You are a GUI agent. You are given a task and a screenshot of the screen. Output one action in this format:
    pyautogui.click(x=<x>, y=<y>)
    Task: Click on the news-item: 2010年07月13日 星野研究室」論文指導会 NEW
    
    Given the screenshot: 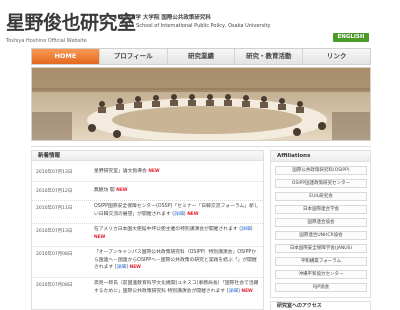 What is the action you would take?
    pyautogui.click(x=147, y=173)
    